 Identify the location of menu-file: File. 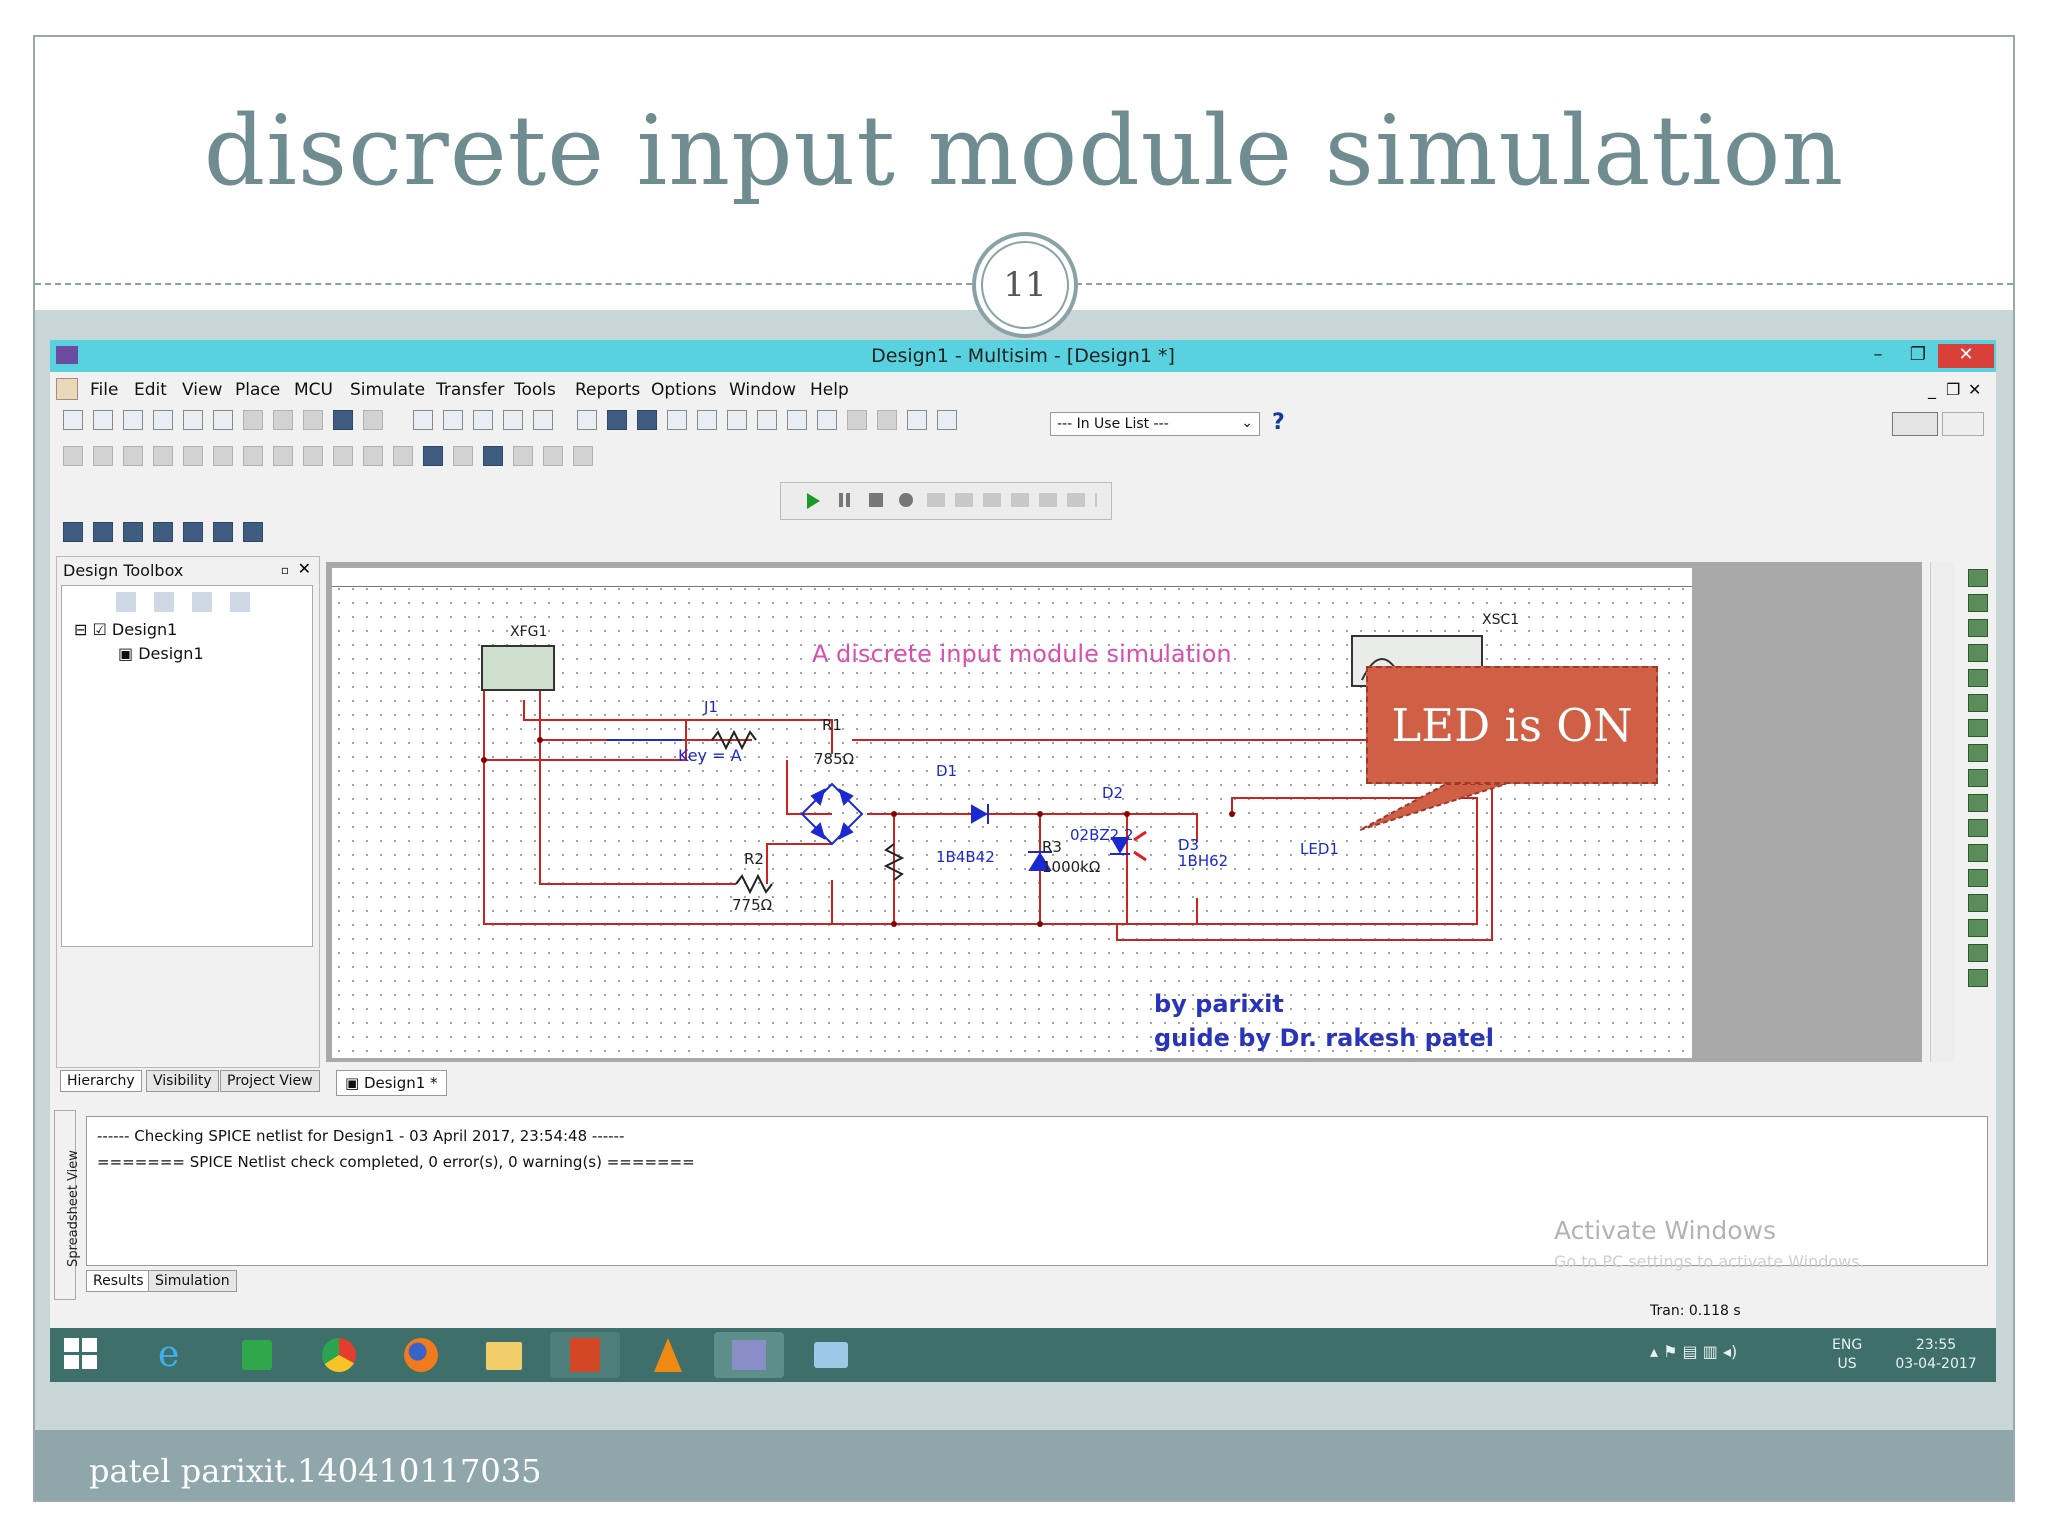
(104, 390).